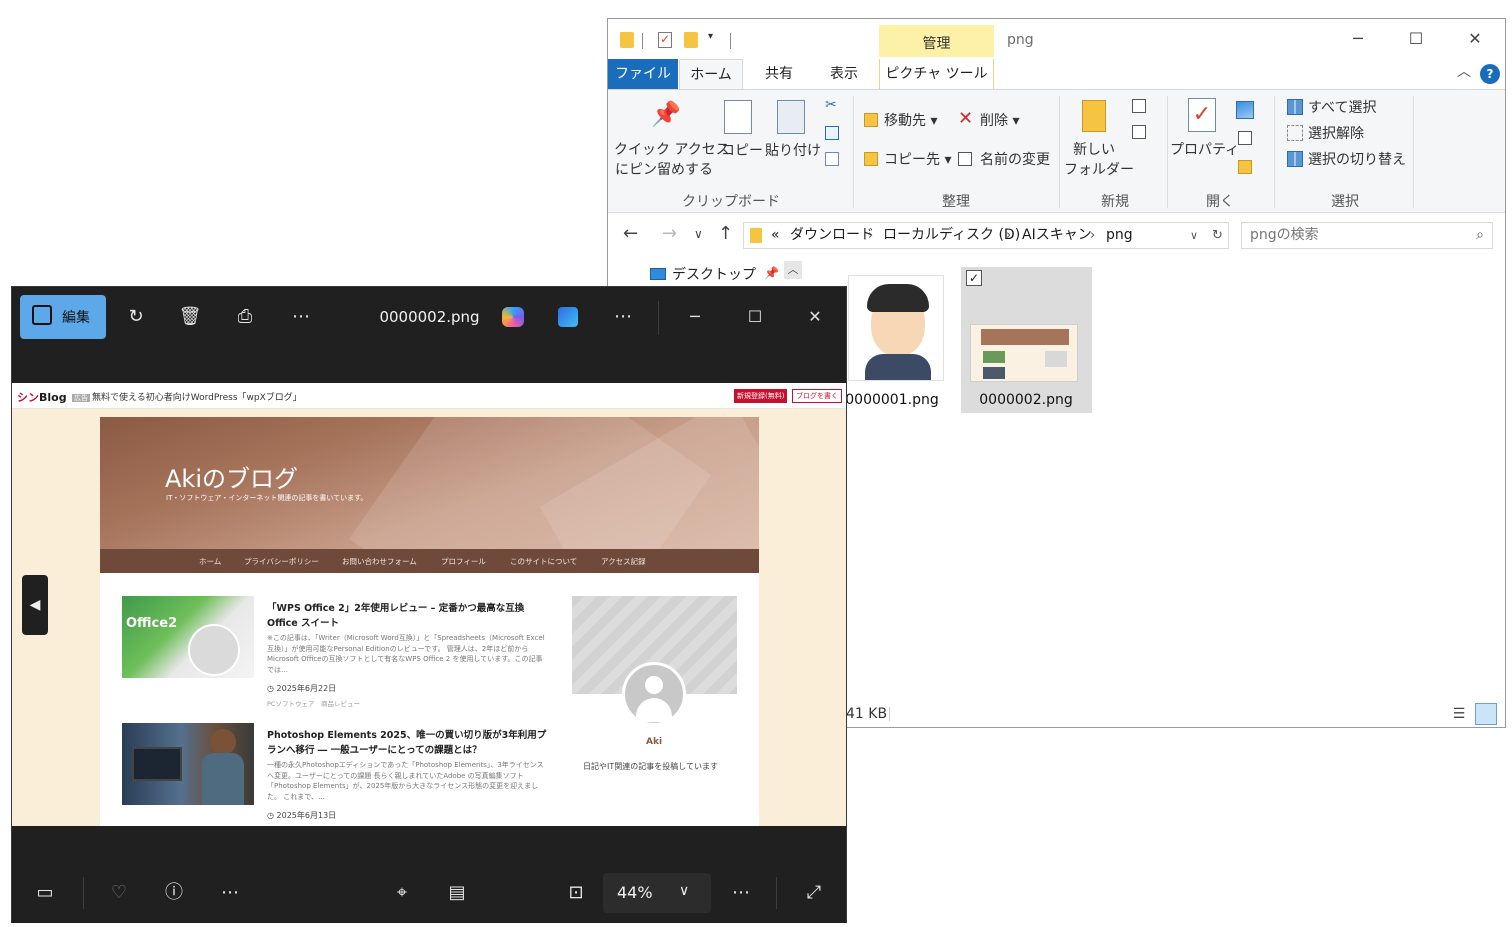 This screenshot has width=1512, height=927. I want to click on file-name: 0000002.png, so click(1026, 400).